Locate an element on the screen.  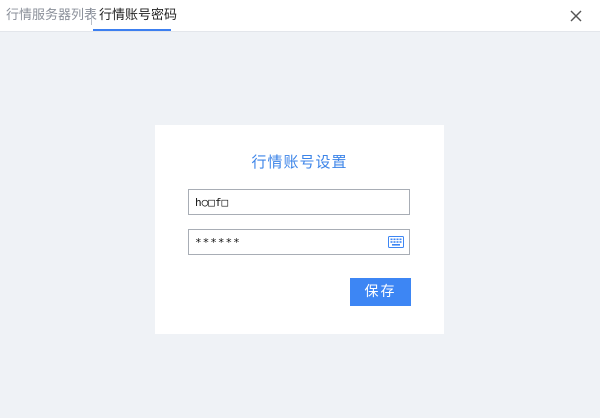
tab-server-list: 行情服务器列表 is located at coordinates (51, 15).